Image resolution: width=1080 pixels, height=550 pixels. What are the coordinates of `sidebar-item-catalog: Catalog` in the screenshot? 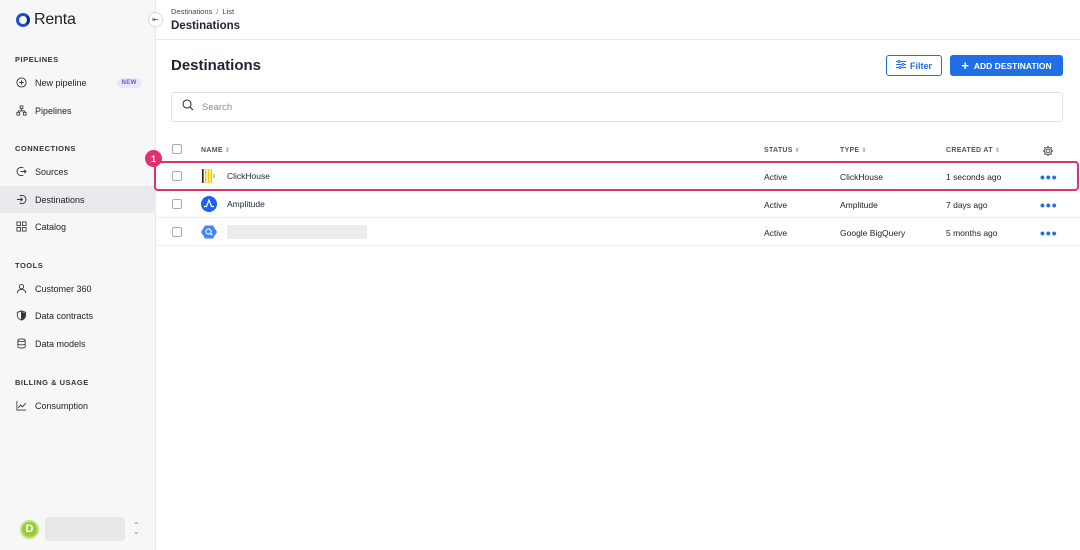 It's located at (78, 226).